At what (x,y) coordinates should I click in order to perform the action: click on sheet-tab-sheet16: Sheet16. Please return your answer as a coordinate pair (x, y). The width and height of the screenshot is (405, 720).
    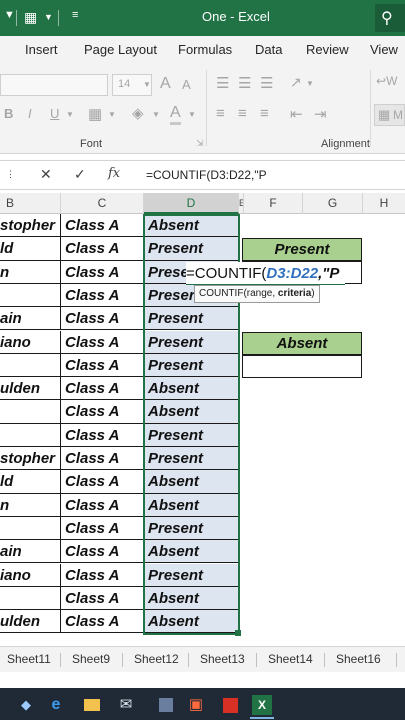
    Looking at the image, I should click on (358, 659).